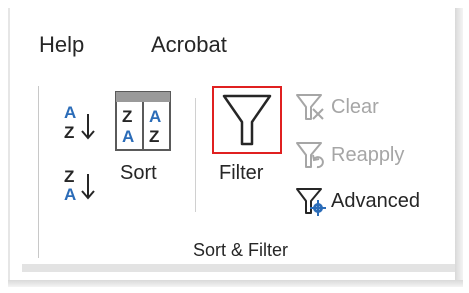  Describe the element at coordinates (375, 200) in the screenshot. I see `advanced-label: Advanced` at that location.